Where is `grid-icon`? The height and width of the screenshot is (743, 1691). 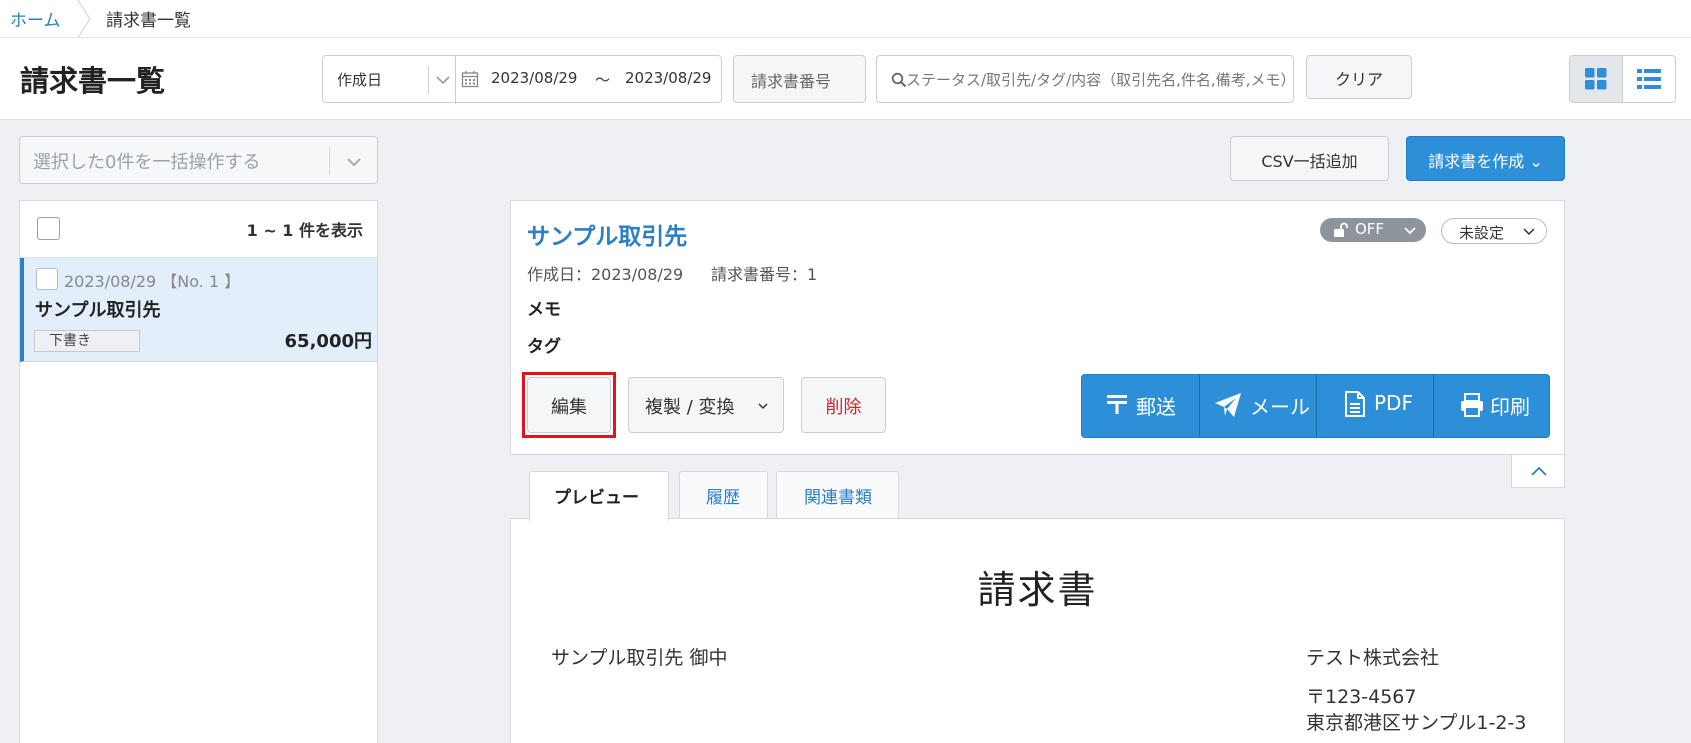 grid-icon is located at coordinates (1596, 79).